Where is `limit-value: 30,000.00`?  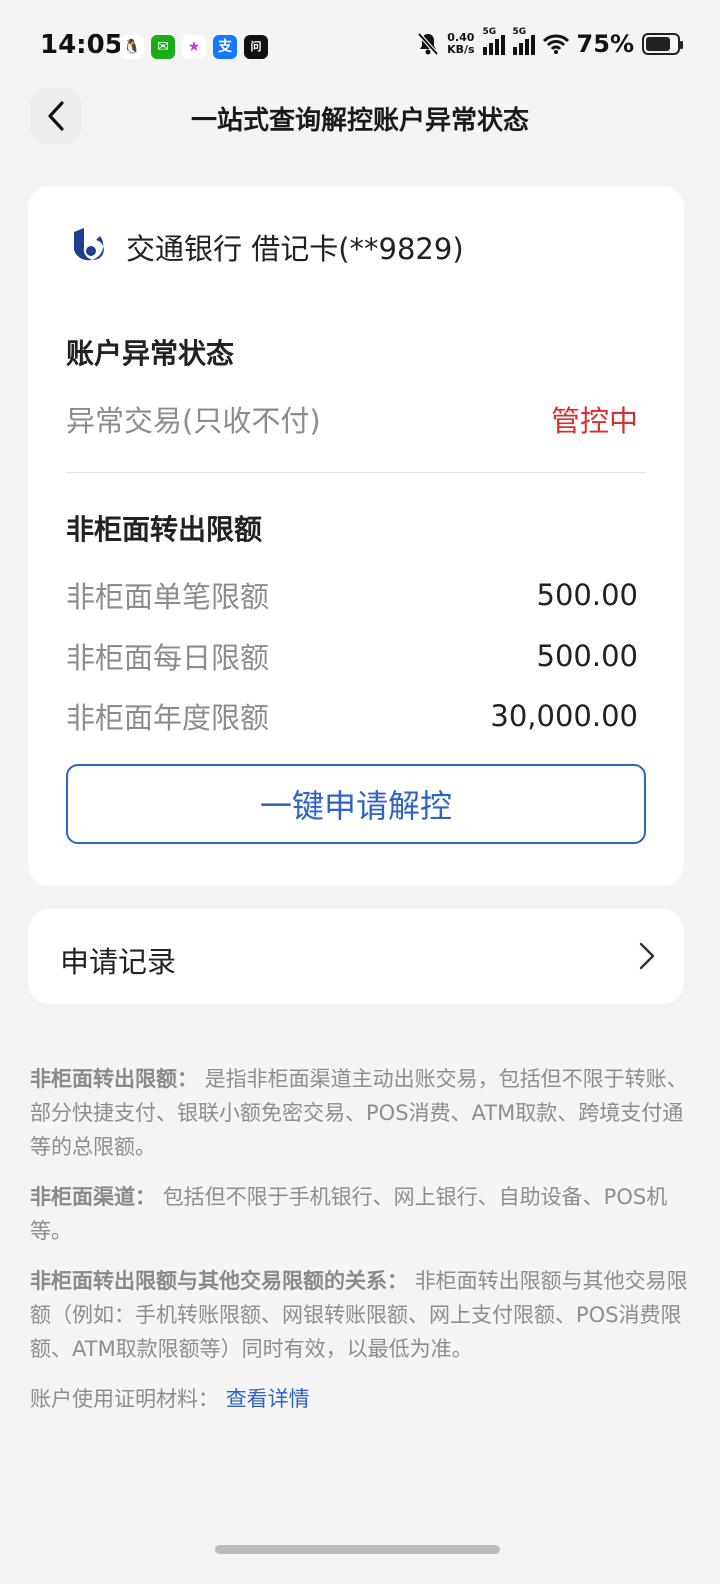 limit-value: 30,000.00 is located at coordinates (564, 716).